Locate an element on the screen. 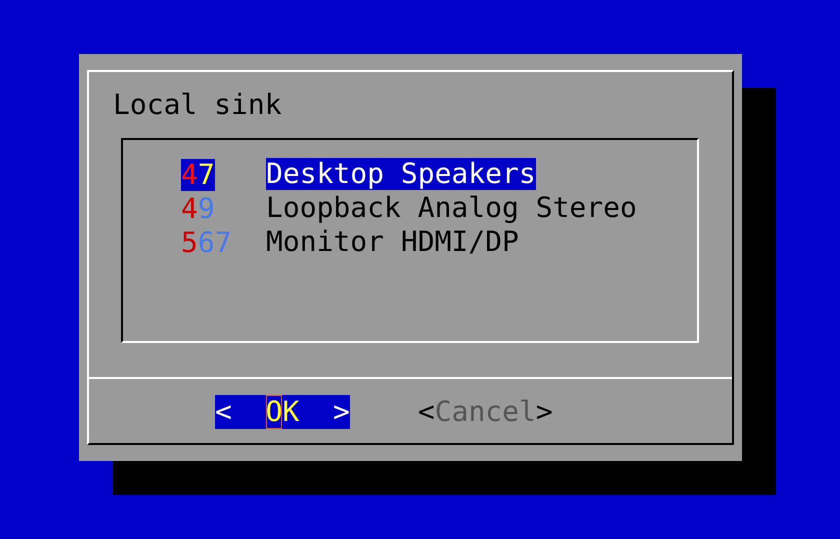 The width and height of the screenshot is (840, 539). menu-item: Loopback Analog Stereo is located at coordinates (451, 208).